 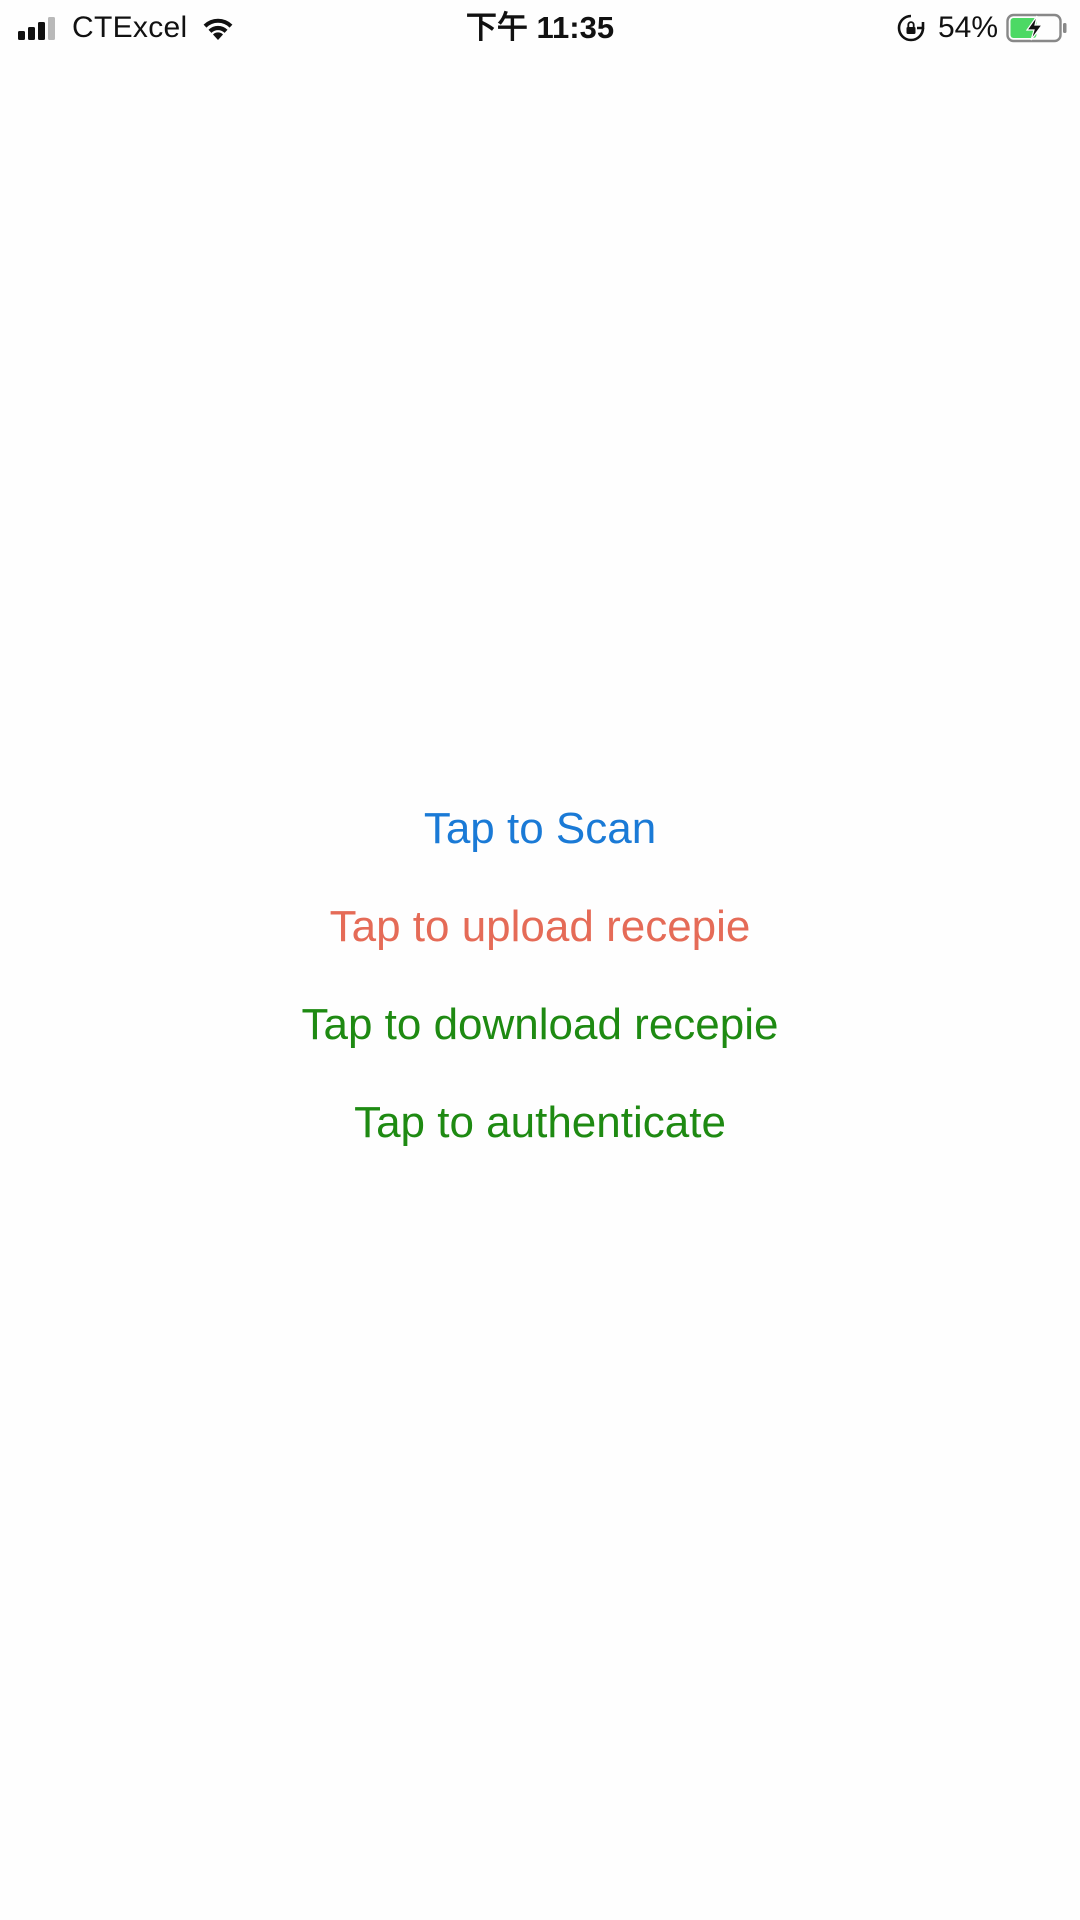 What do you see at coordinates (540, 1123) in the screenshot?
I see `authenticate-button: Tap to authenticate` at bounding box center [540, 1123].